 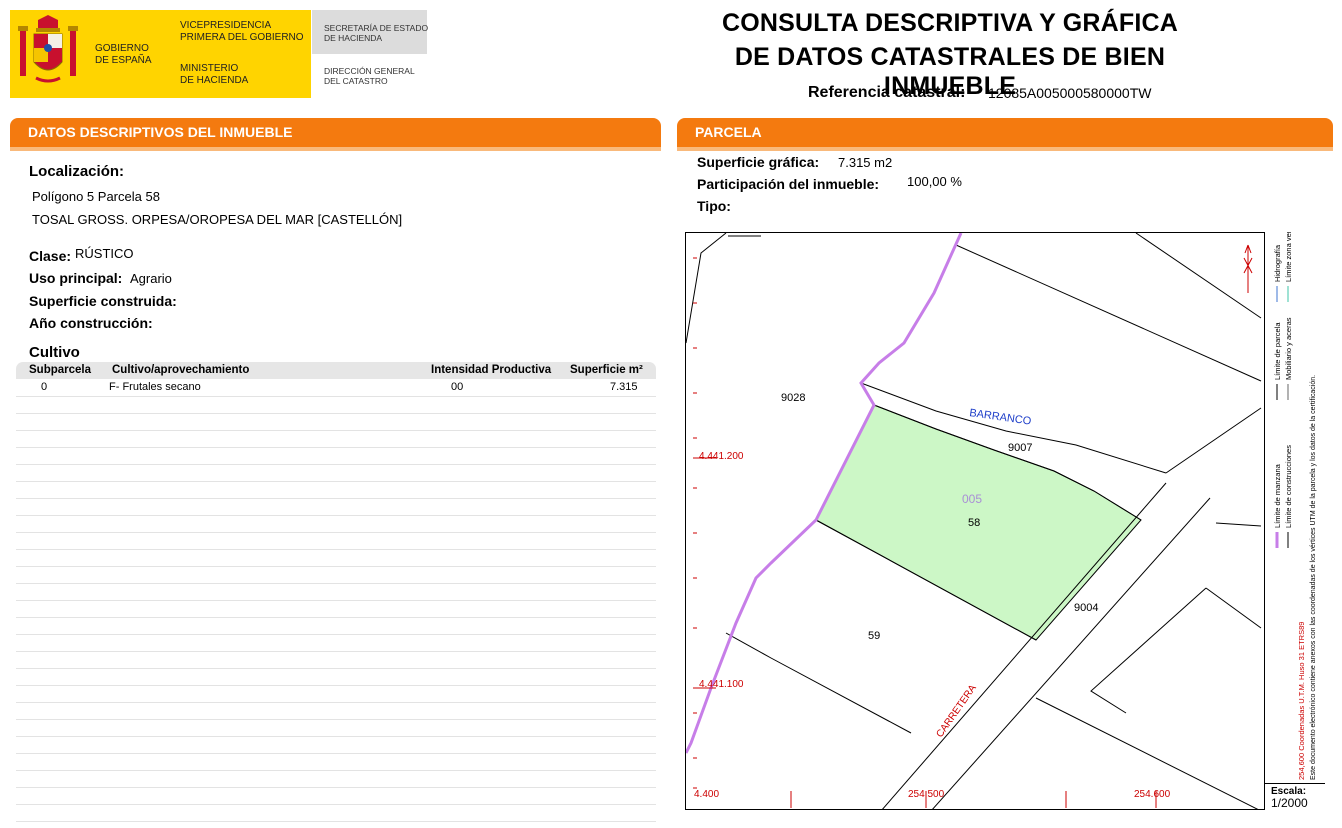 I want to click on superficie-construida-label: Superficie construida:, so click(x=103, y=301).